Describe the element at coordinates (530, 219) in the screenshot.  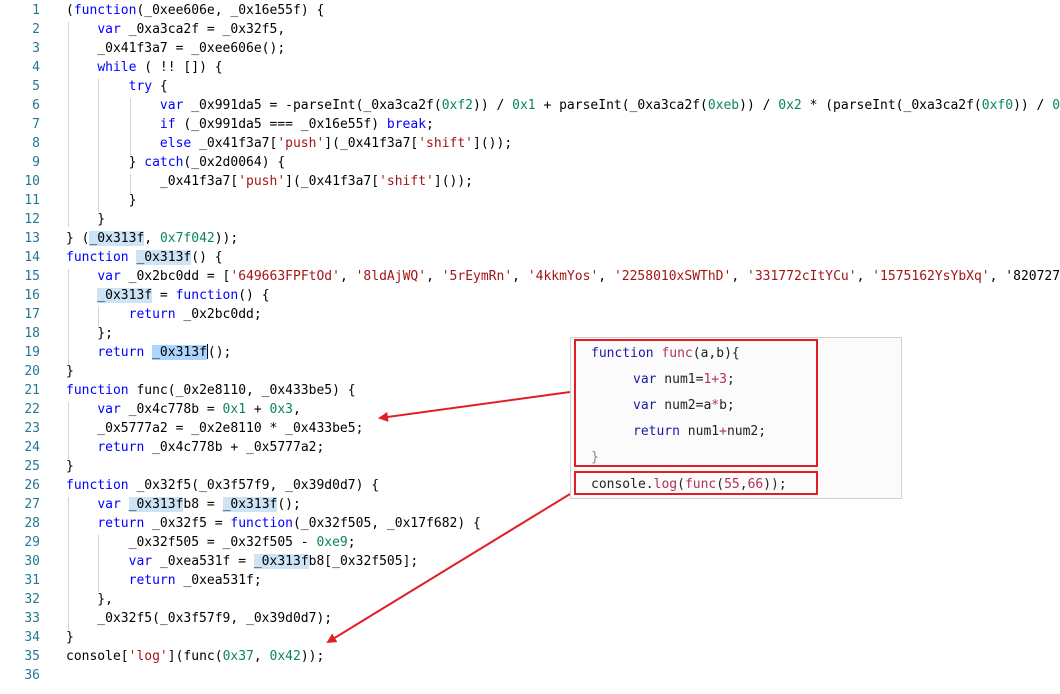
I see `code-line: 12 }` at that location.